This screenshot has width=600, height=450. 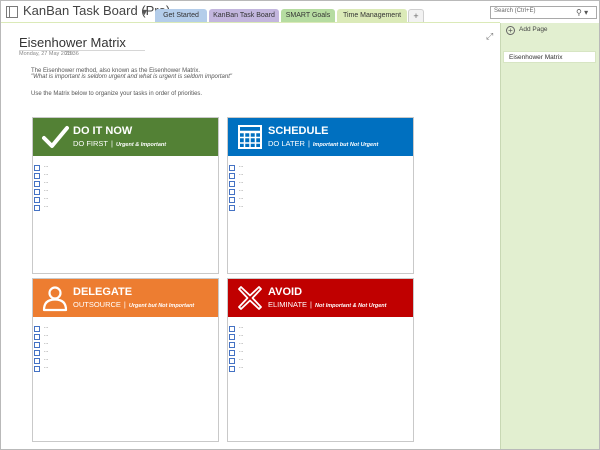 What do you see at coordinates (181, 15) in the screenshot?
I see `tab-get-started: Get Started` at bounding box center [181, 15].